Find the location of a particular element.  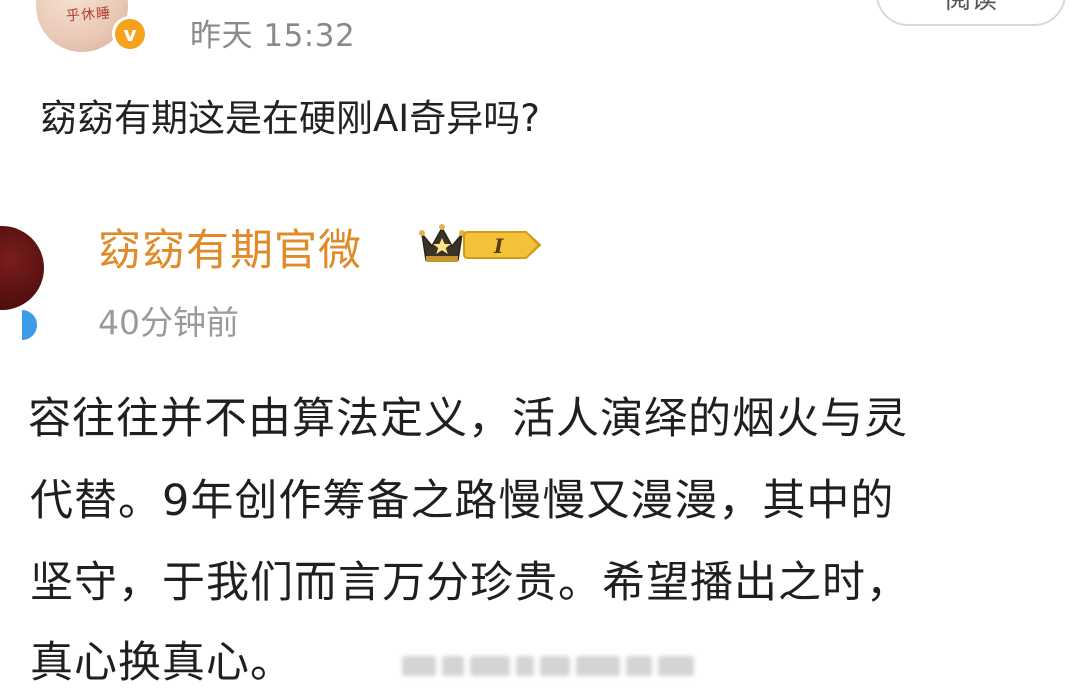

quoted-avatar is located at coordinates (22, 268).